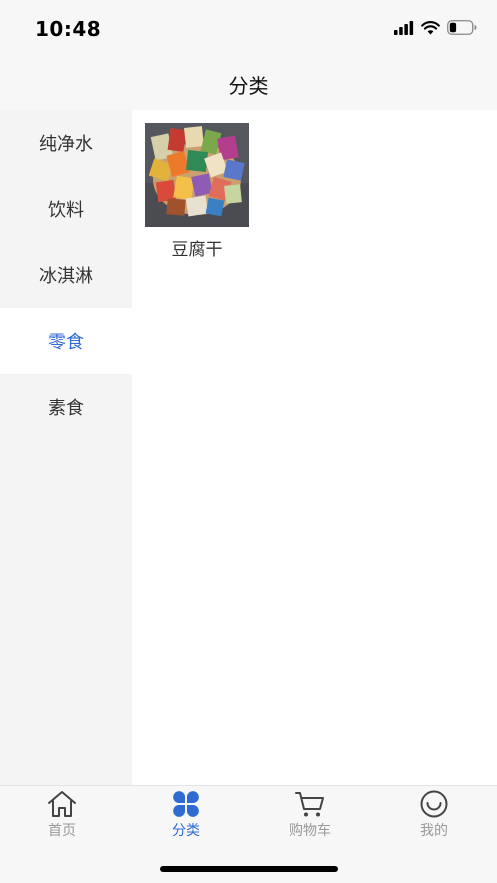  What do you see at coordinates (186, 804) in the screenshot?
I see `category-icon` at bounding box center [186, 804].